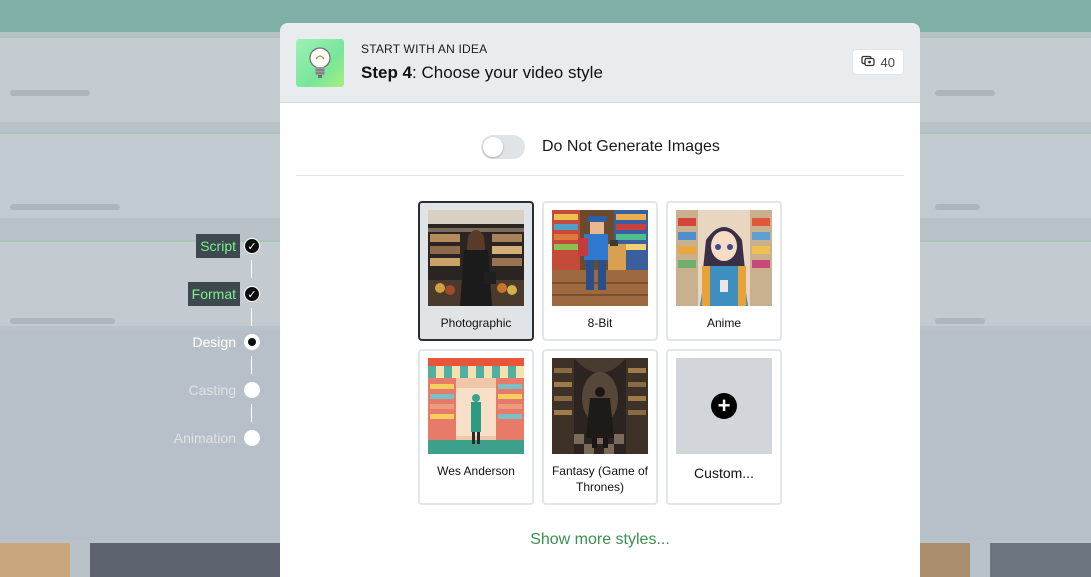  I want to click on modal-eyebrow: START WITH AN IDEA, so click(424, 49).